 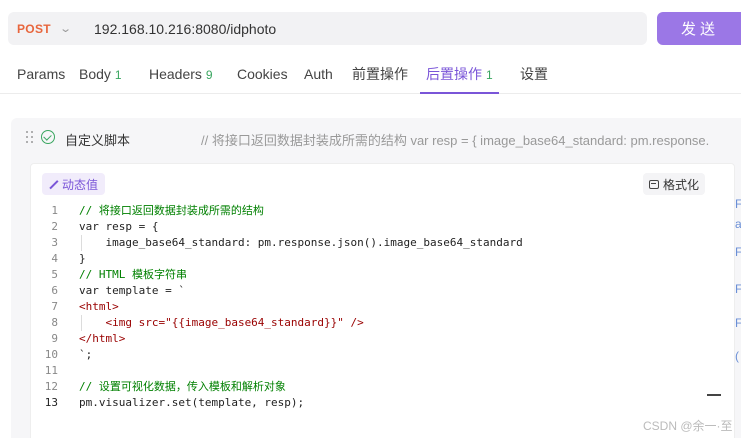 What do you see at coordinates (688, 426) in the screenshot?
I see `watermark: CSDN @余一·至` at bounding box center [688, 426].